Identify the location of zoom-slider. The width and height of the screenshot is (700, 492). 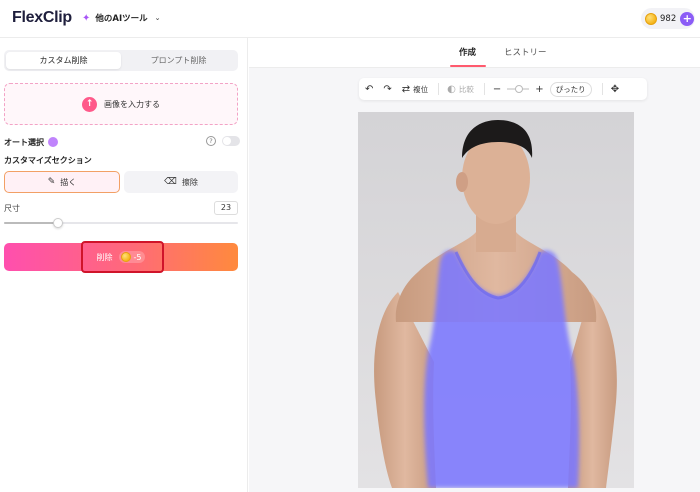
(518, 89).